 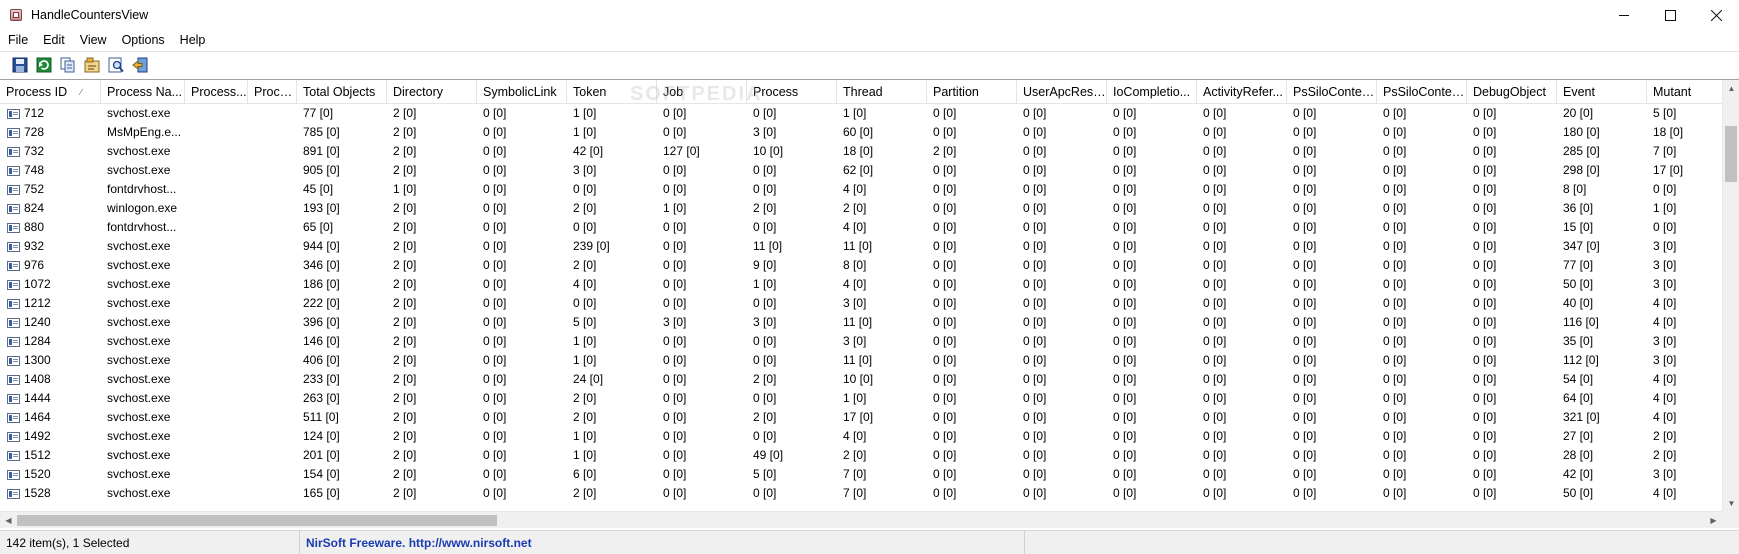 I want to click on cell-activity-reference: 0 [0], so click(x=1215, y=493).